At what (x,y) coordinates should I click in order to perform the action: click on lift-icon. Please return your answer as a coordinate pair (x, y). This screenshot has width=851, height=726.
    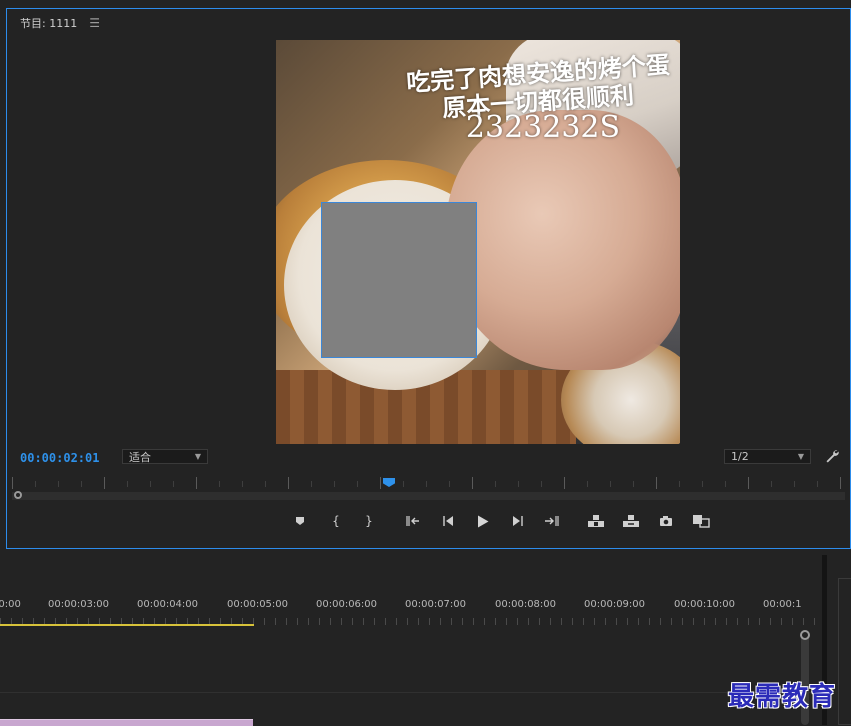
    Looking at the image, I should click on (596, 521).